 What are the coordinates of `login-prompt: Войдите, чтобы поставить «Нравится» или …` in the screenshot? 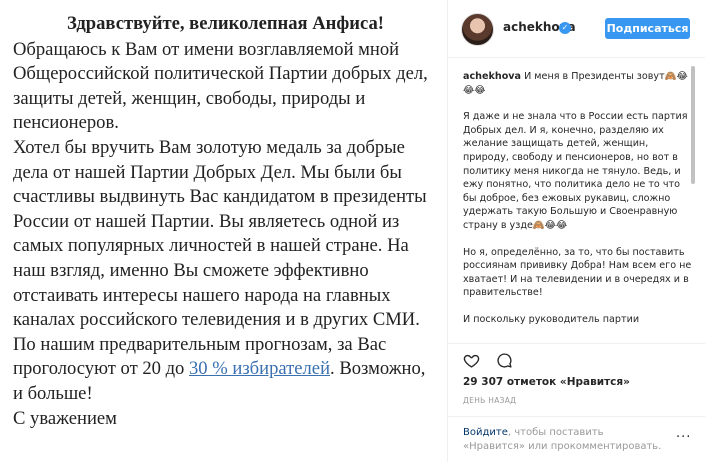 It's located at (565, 440).